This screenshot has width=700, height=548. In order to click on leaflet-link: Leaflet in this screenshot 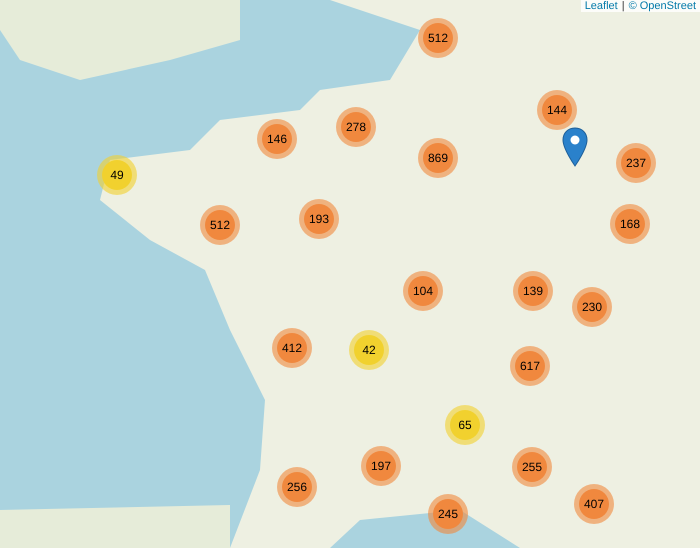, I will do `click(601, 6)`.